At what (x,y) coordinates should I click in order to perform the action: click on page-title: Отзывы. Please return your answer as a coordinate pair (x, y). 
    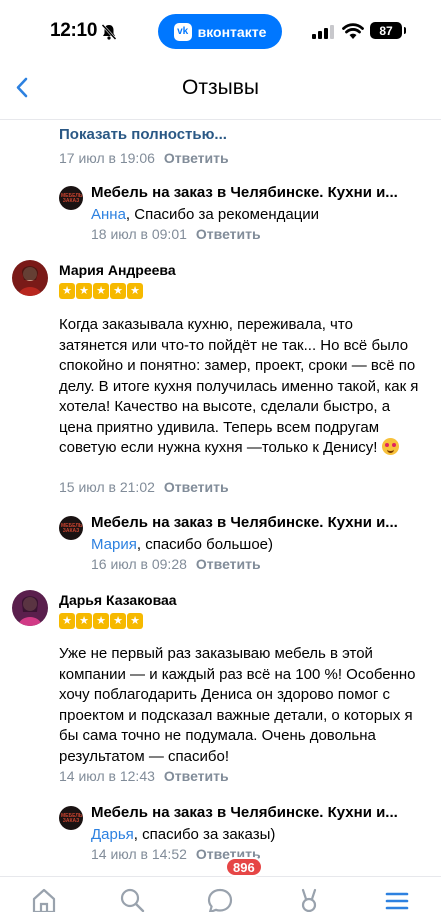
    Looking at the image, I should click on (220, 87).